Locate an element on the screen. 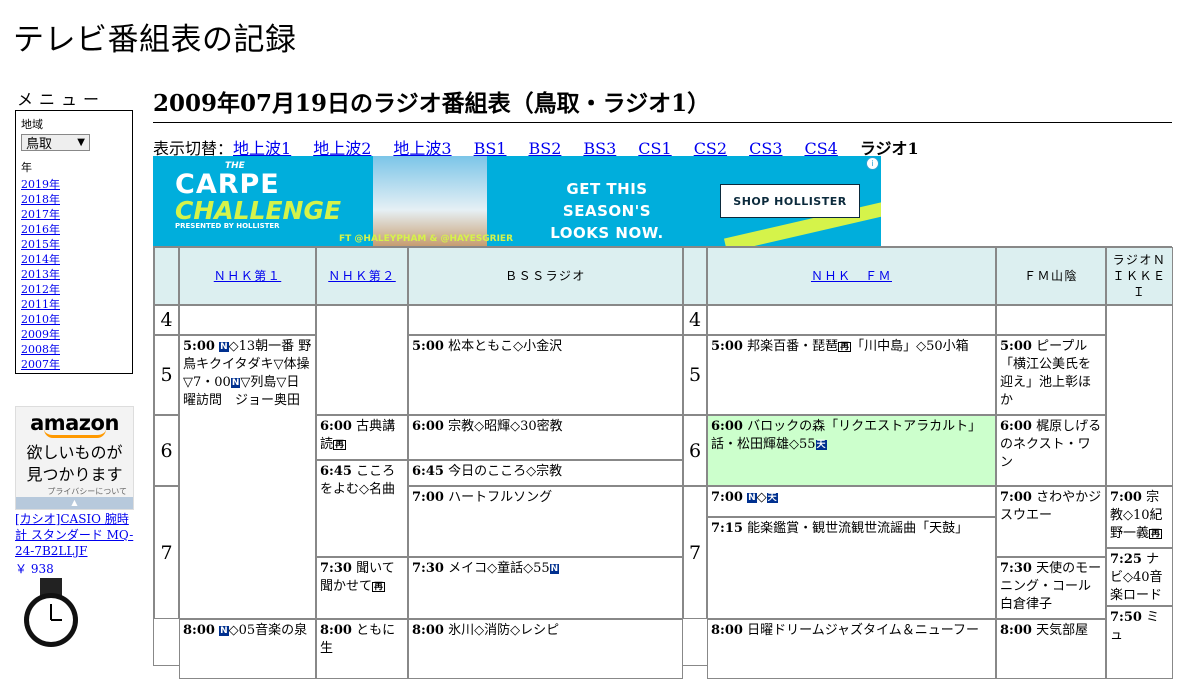 The height and width of the screenshot is (679, 1200). hour-label: 7 is located at coordinates (695, 552).